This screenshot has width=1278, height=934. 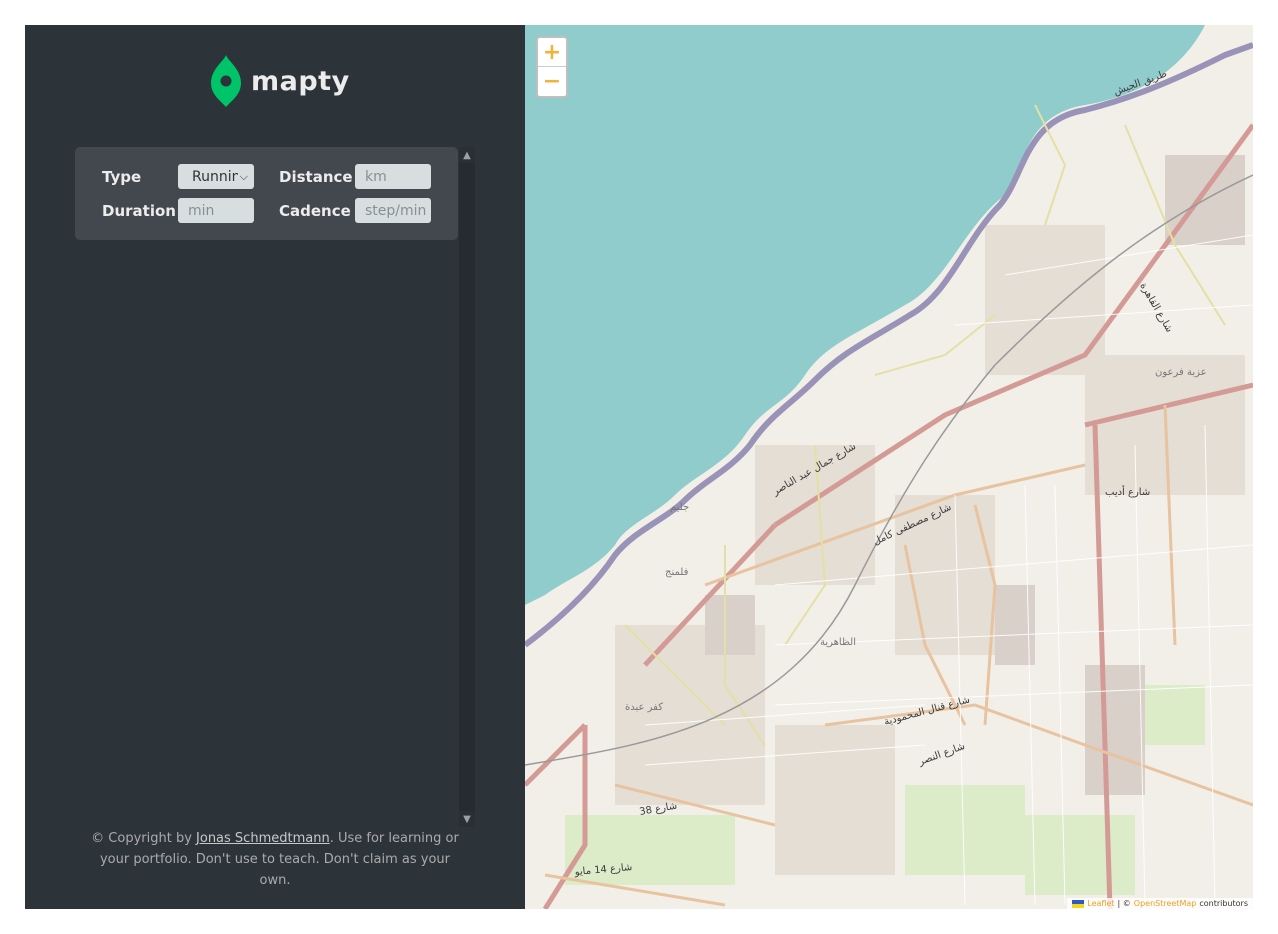 I want to click on map-label: عزبة فرعون, so click(x=1181, y=372).